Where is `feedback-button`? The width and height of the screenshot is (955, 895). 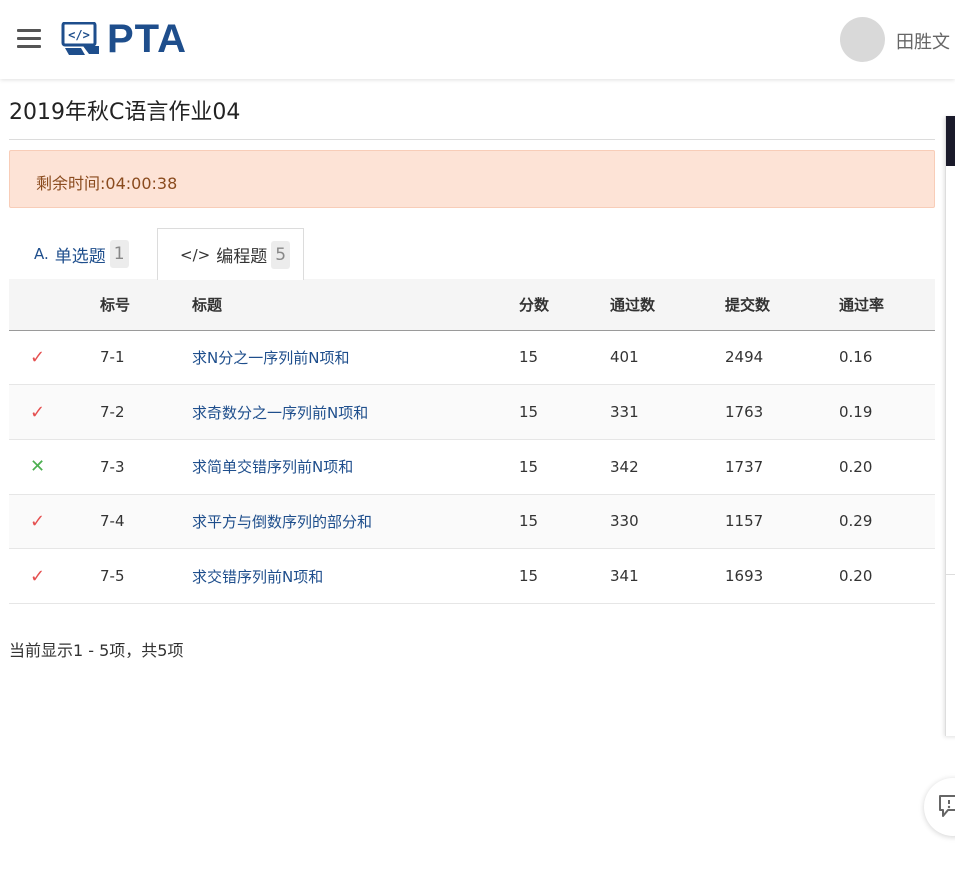 feedback-button is located at coordinates (939, 807).